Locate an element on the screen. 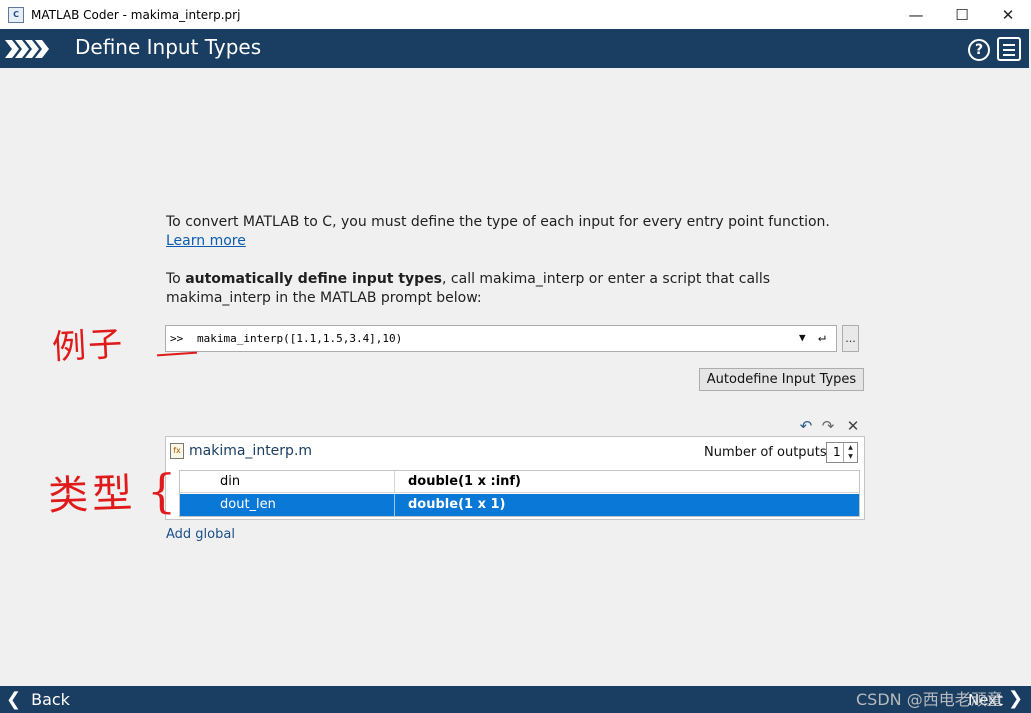 Image resolution: width=1031 pixels, height=713 pixels. help-icon: ? is located at coordinates (979, 50).